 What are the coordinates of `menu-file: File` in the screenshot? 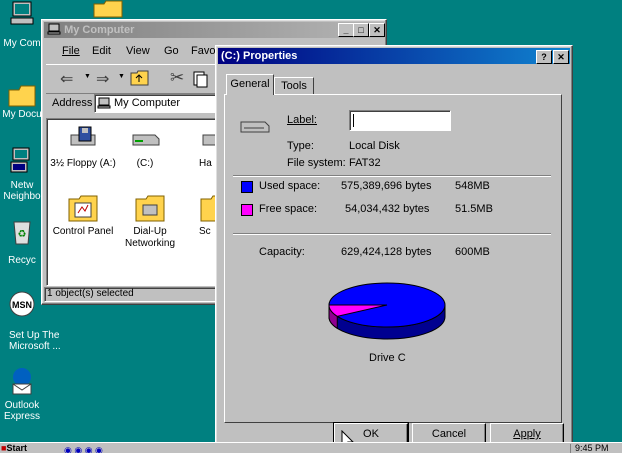 It's located at (71, 51).